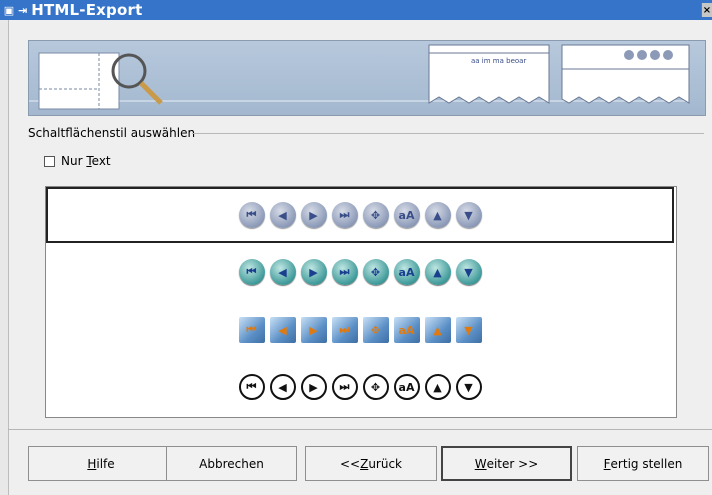 The width and height of the screenshot is (712, 495). What do you see at coordinates (506, 463) in the screenshot?
I see `next-button: Weiter >>` at bounding box center [506, 463].